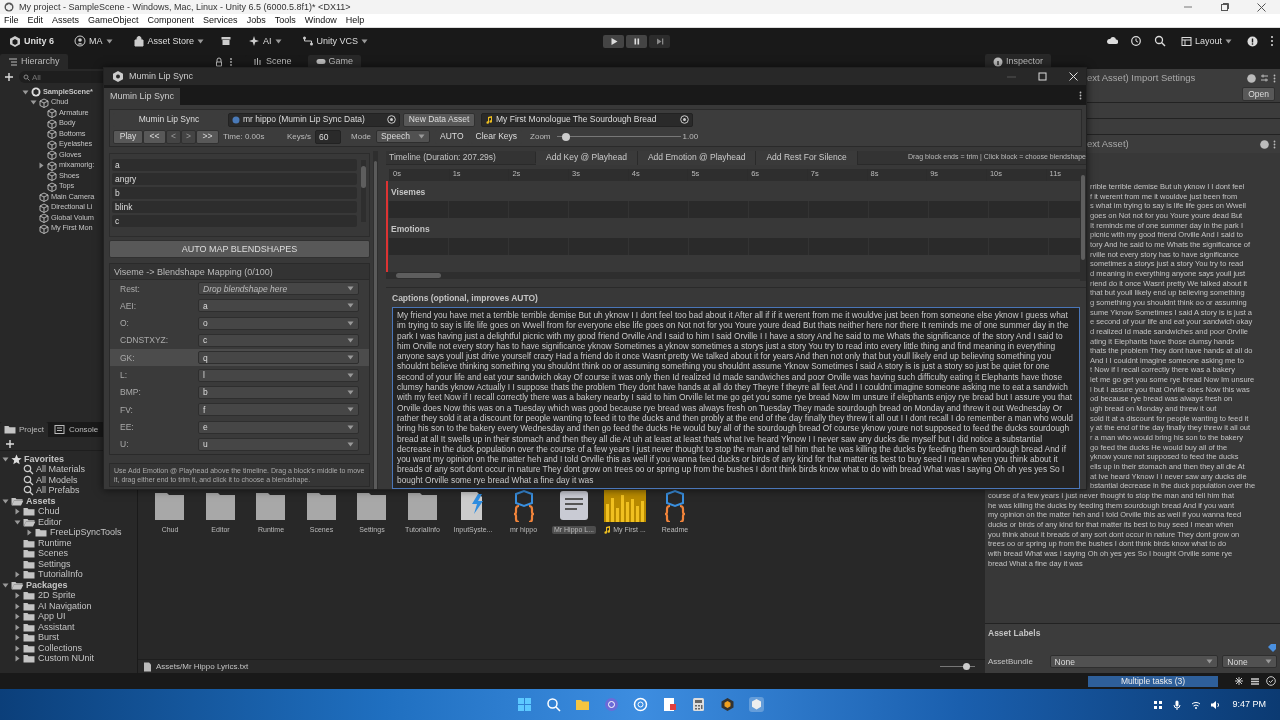 The height and width of the screenshot is (720, 1280). Describe the element at coordinates (161, 76) in the screenshot. I see `window-title: Mumin Lip Sync` at that location.